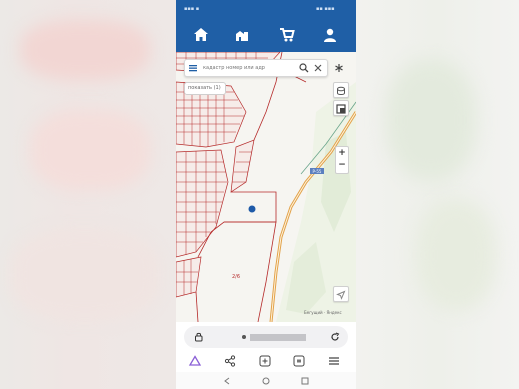  I want to click on reload-icon, so click(335, 337).